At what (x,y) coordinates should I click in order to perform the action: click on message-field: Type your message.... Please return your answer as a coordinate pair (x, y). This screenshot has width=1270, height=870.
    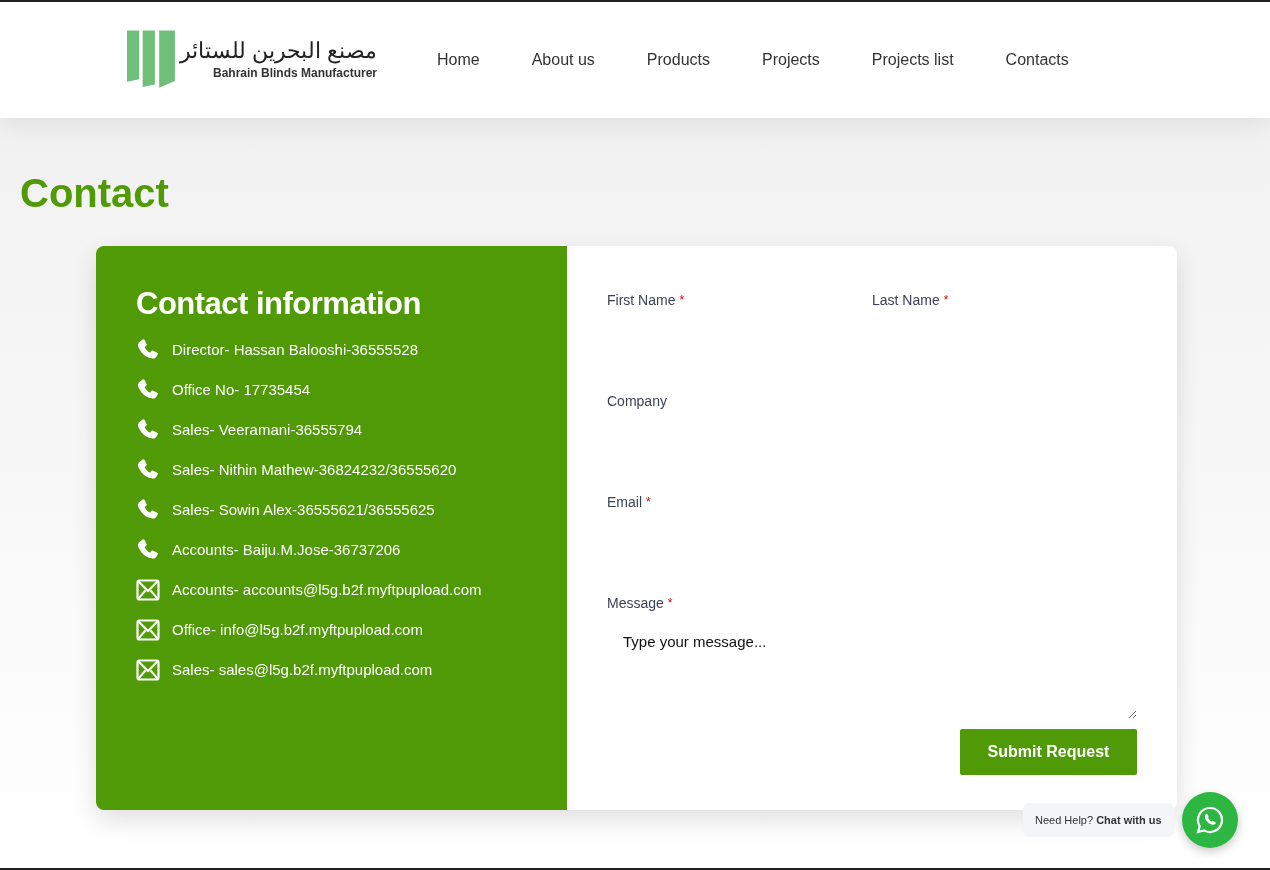
    Looking at the image, I should click on (872, 669).